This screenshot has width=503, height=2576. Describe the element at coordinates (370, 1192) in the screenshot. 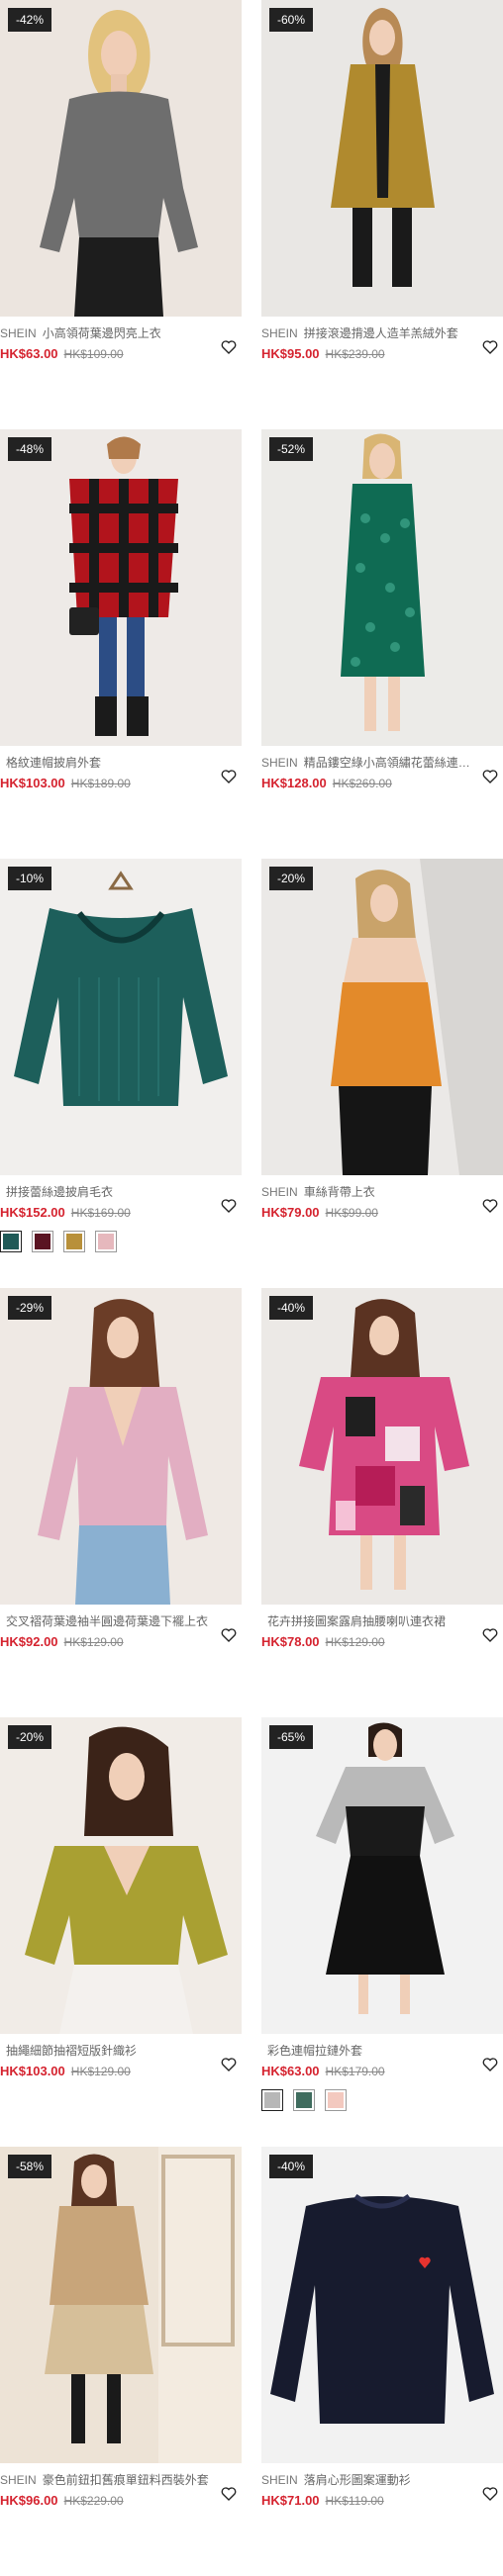

I see `product-title: SHEIN 車絲背帶上衣` at that location.